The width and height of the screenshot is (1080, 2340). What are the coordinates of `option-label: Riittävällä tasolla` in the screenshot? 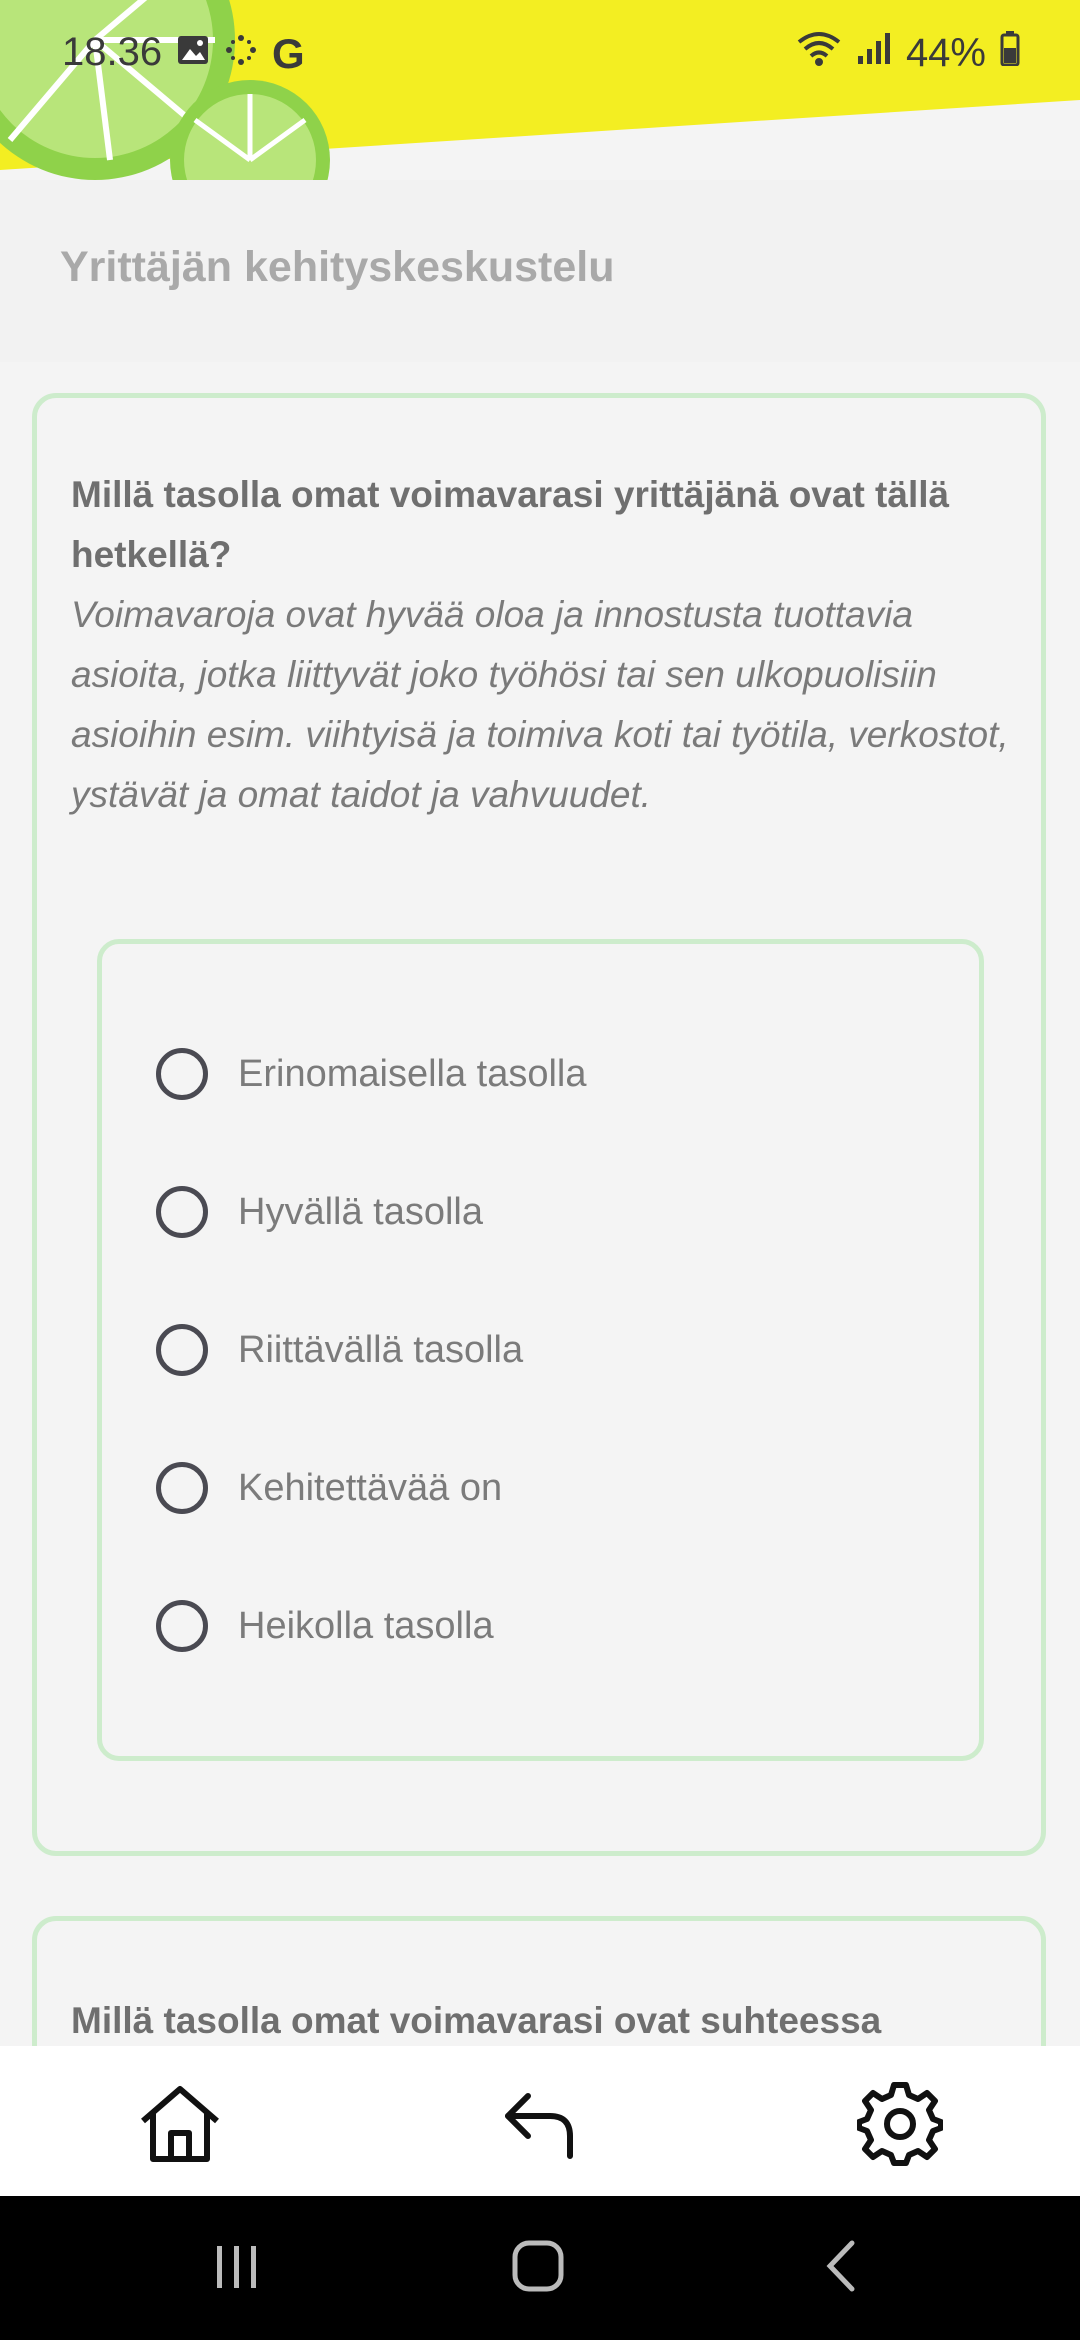 It's located at (381, 1349).